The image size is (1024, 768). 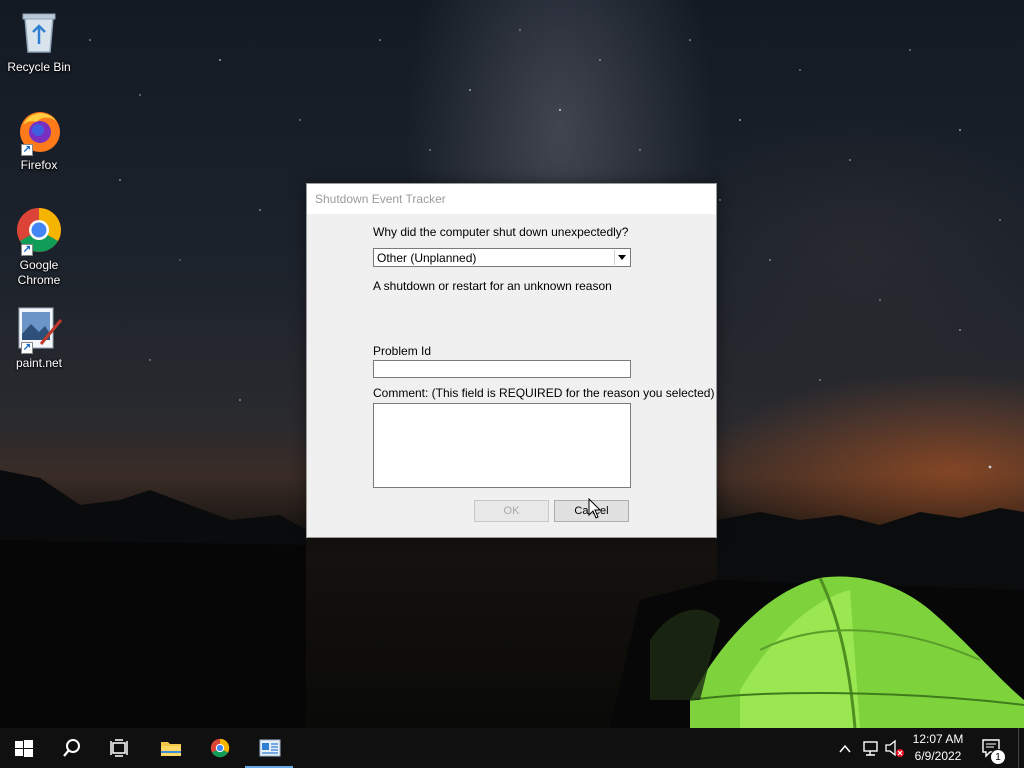 I want to click on taskbar-clock: 12:07 AM 6/9/2022, so click(x=938, y=748).